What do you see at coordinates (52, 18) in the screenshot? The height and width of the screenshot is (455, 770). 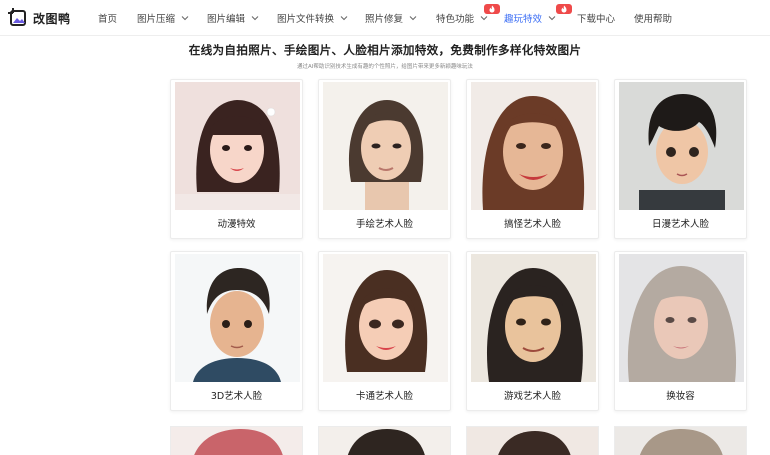 I see `brand-name: 改图鸭` at bounding box center [52, 18].